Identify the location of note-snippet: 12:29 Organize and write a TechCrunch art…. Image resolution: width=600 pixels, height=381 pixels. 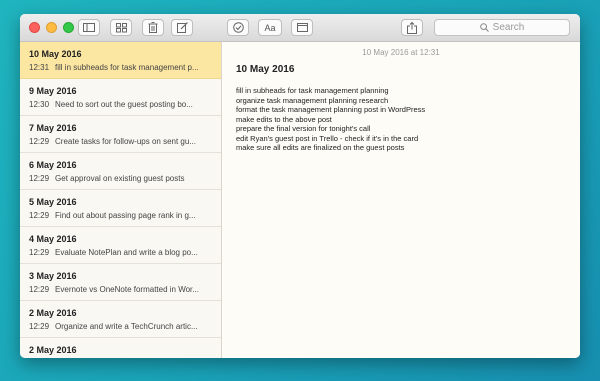
(122, 326).